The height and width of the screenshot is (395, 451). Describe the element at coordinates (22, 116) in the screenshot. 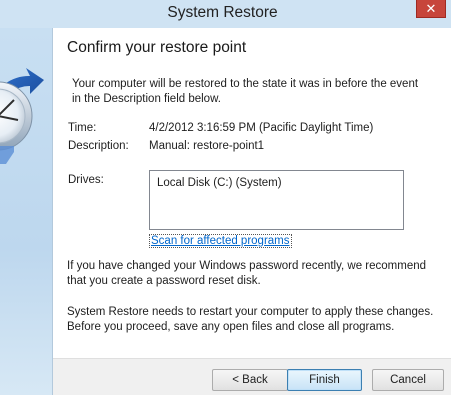

I see `system-restore-clock-icon` at that location.